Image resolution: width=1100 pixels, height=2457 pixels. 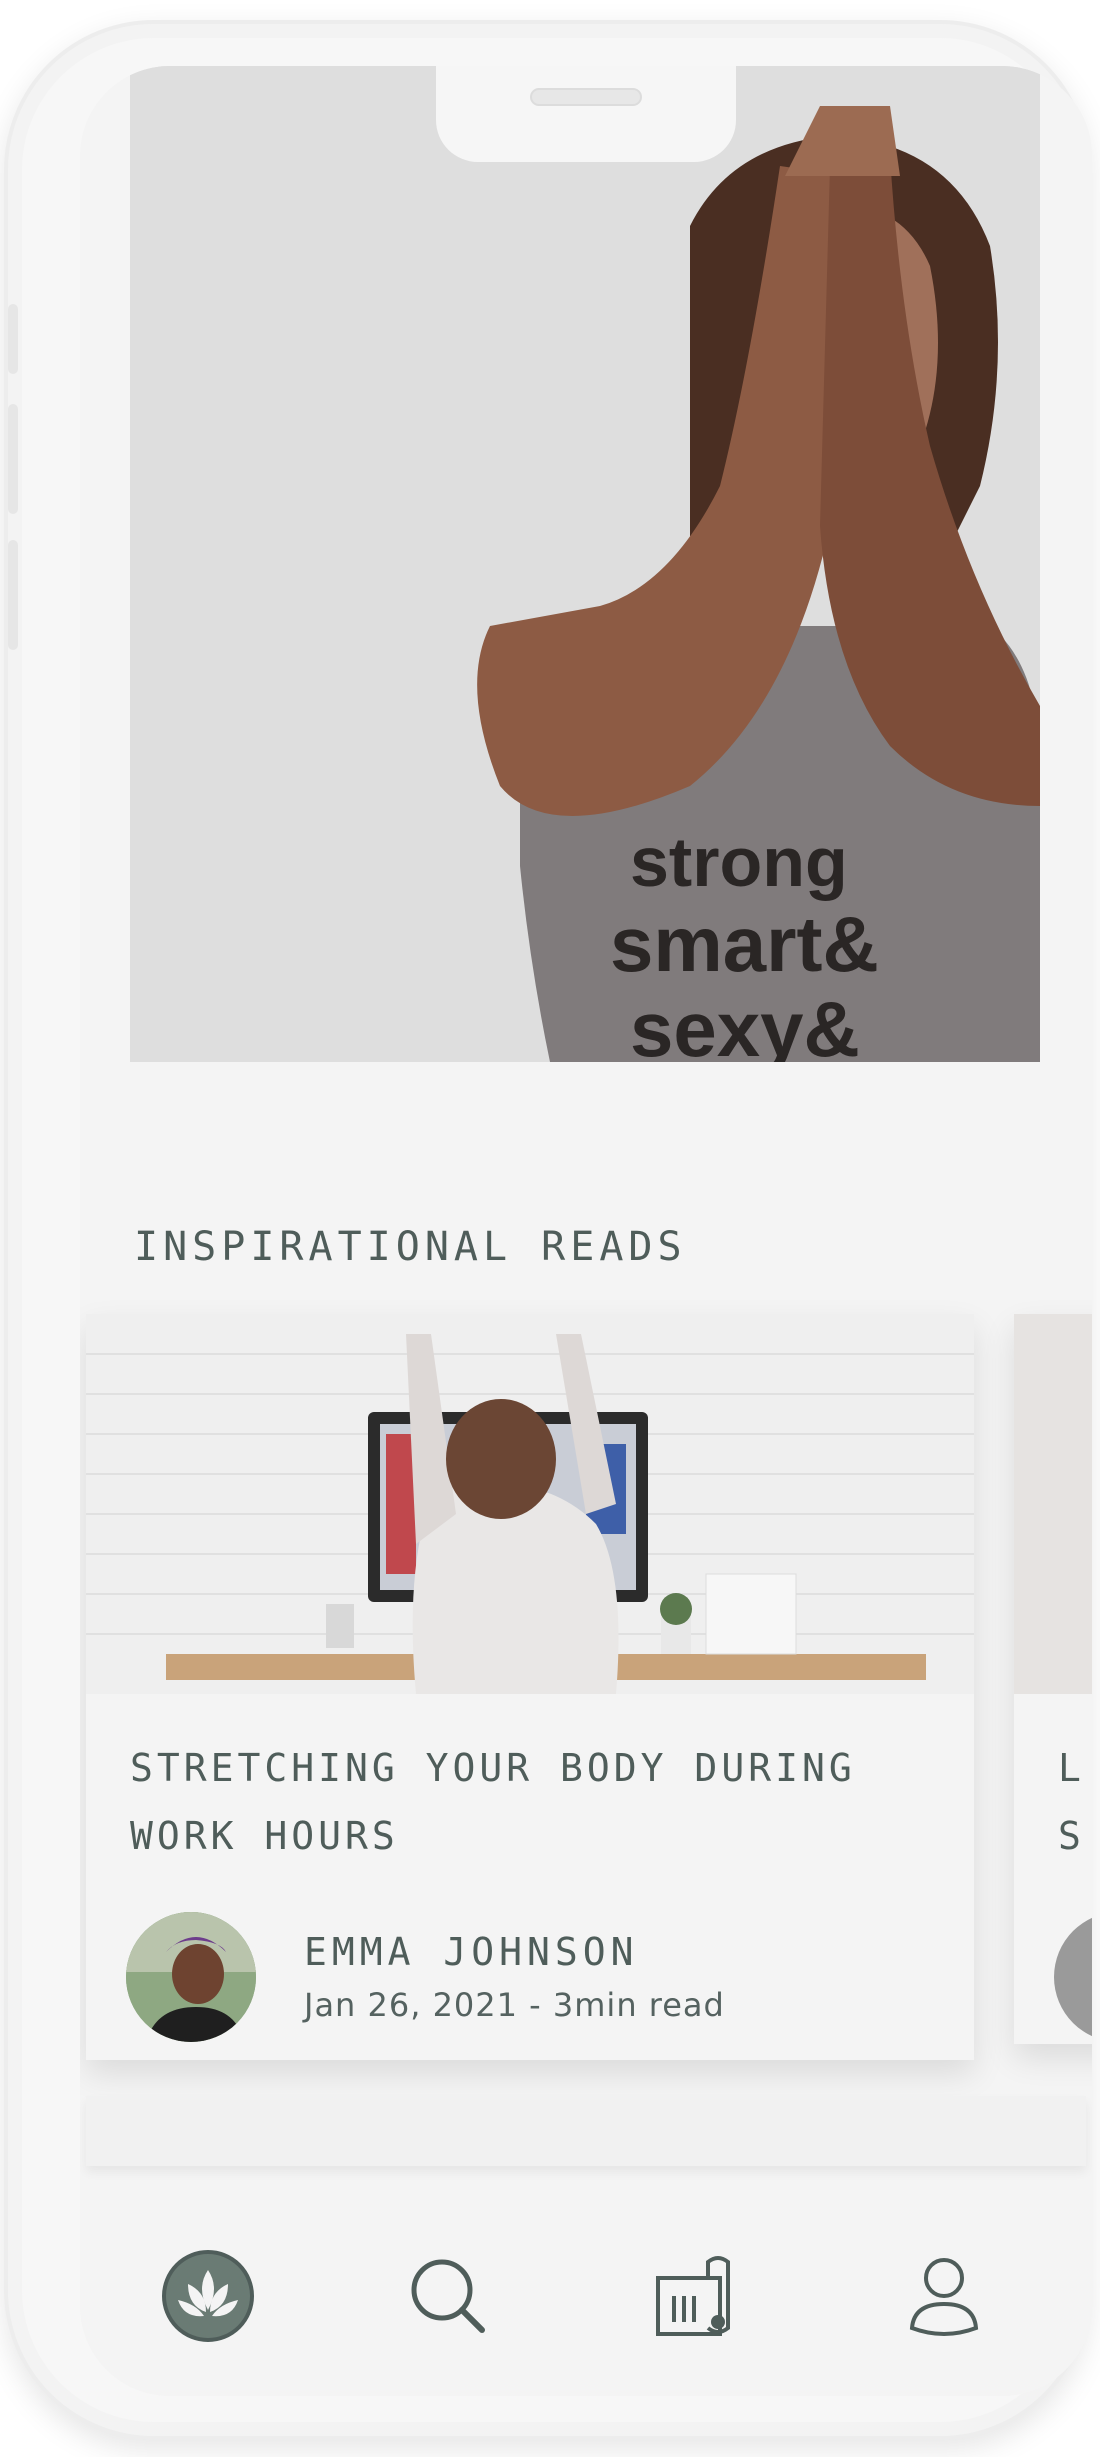 I want to click on notch, so click(x=586, y=114).